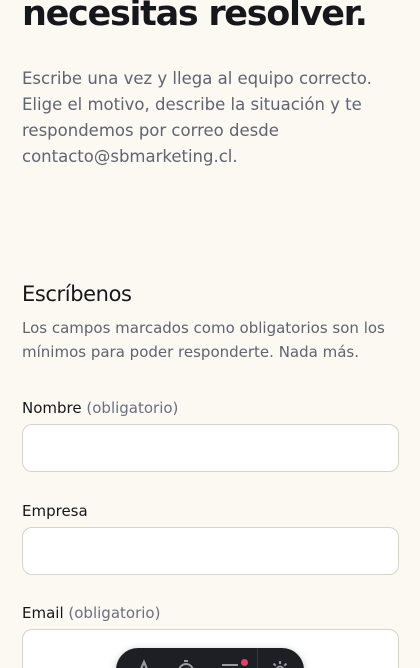 This screenshot has height=668, width=420. What do you see at coordinates (52, 408) in the screenshot?
I see `nombre-label-text: Nombre` at bounding box center [52, 408].